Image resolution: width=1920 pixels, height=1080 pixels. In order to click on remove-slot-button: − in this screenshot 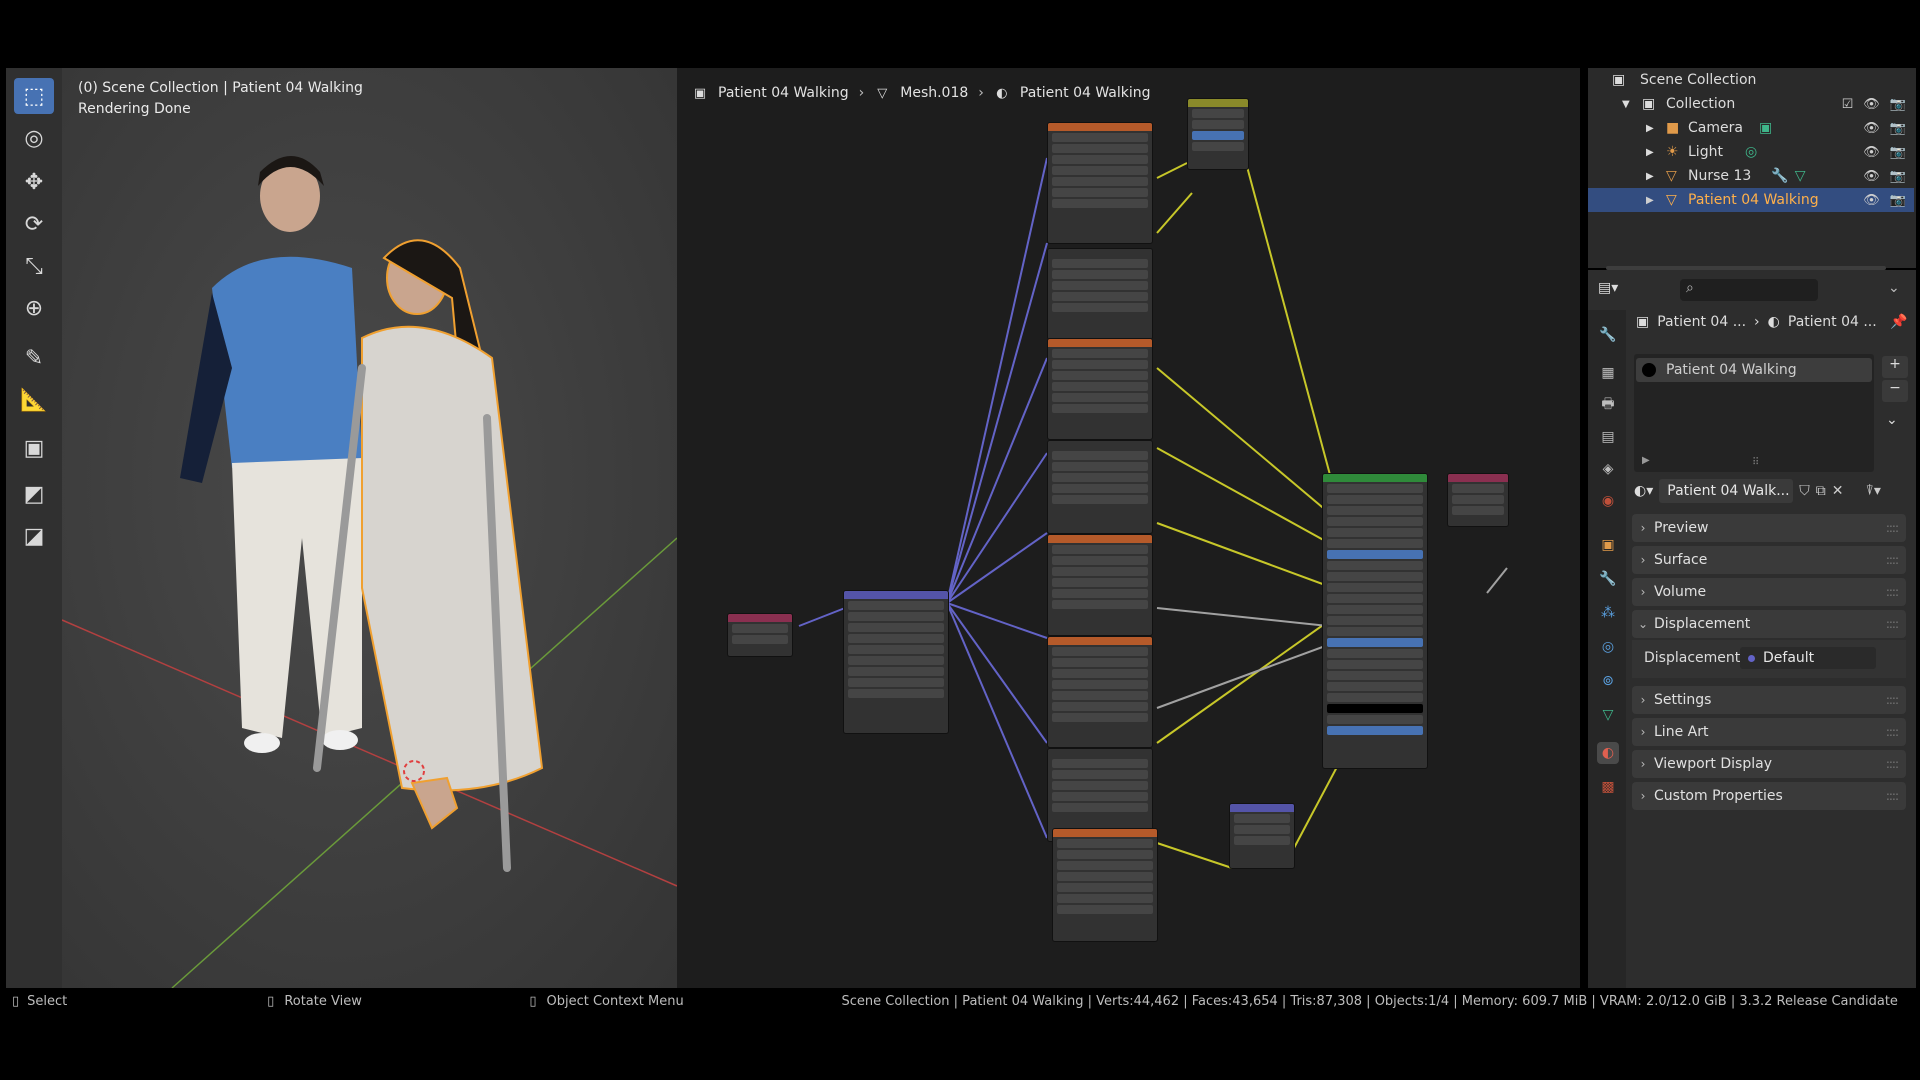, I will do `click(1895, 391)`.